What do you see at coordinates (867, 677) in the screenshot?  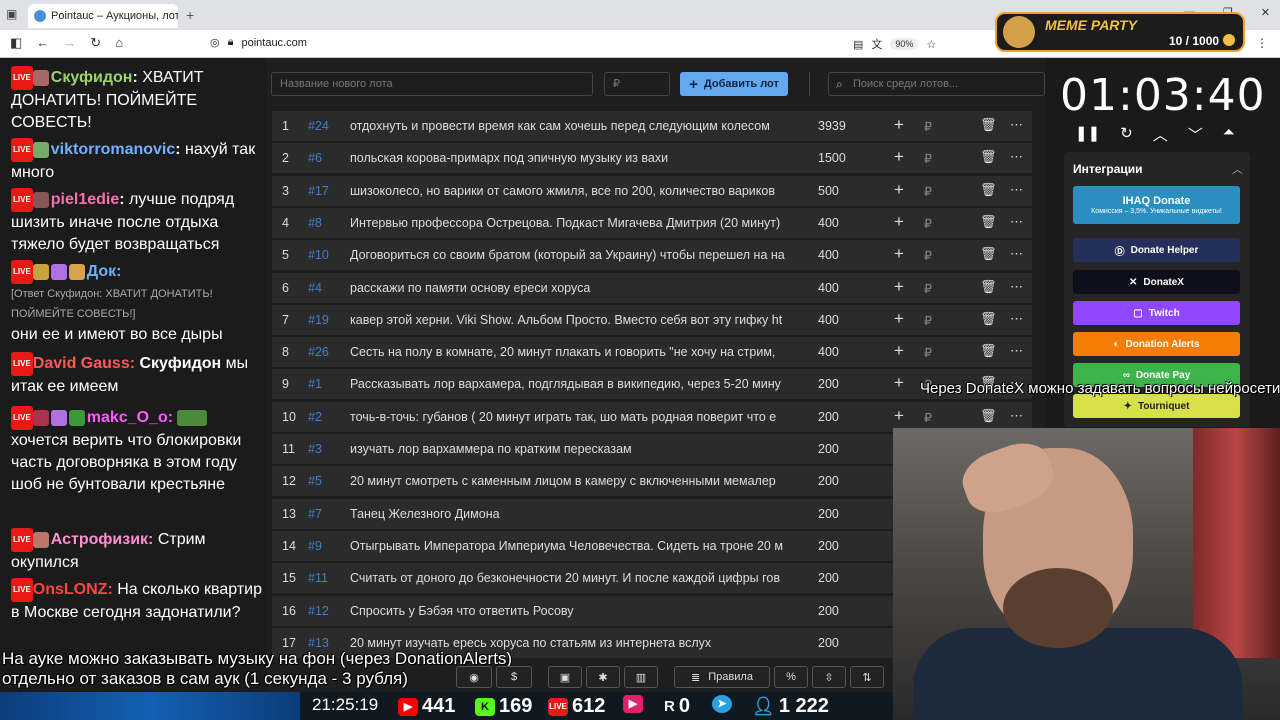 I see `sort-button: ⇅` at bounding box center [867, 677].